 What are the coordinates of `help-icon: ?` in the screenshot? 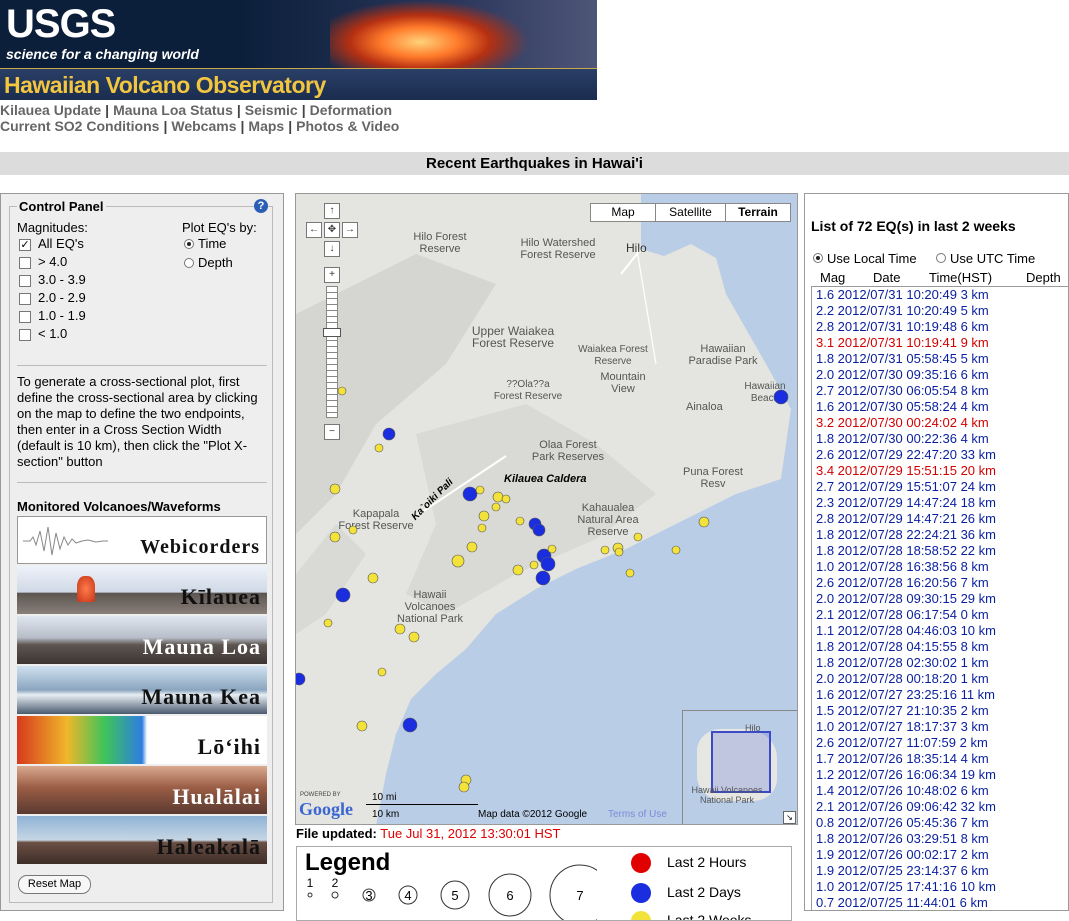 It's located at (261, 206).